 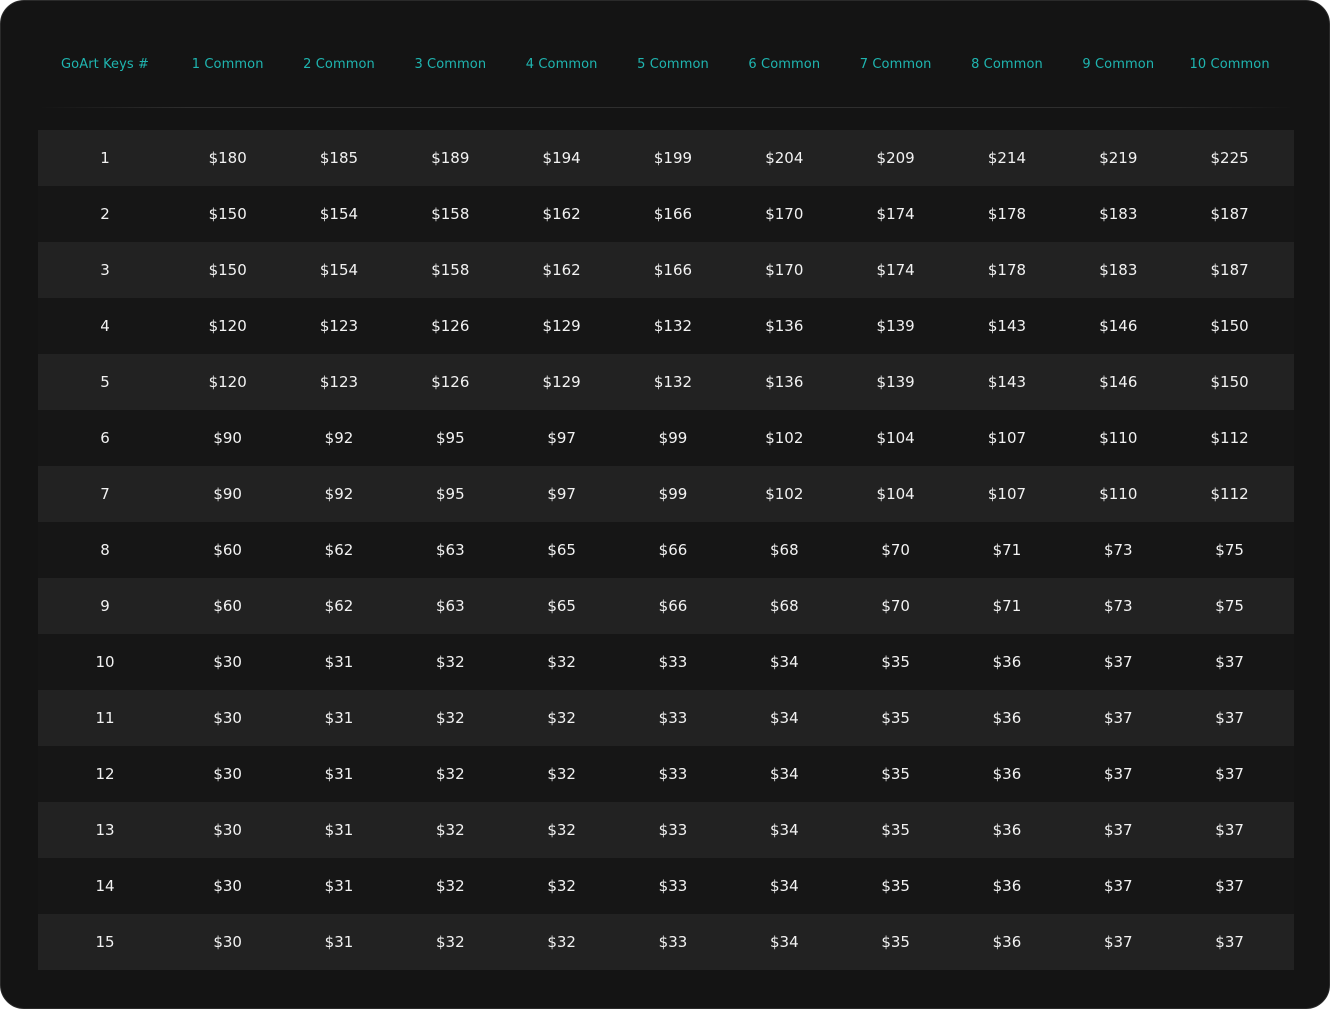 I want to click on price-cell: $31, so click(x=339, y=830).